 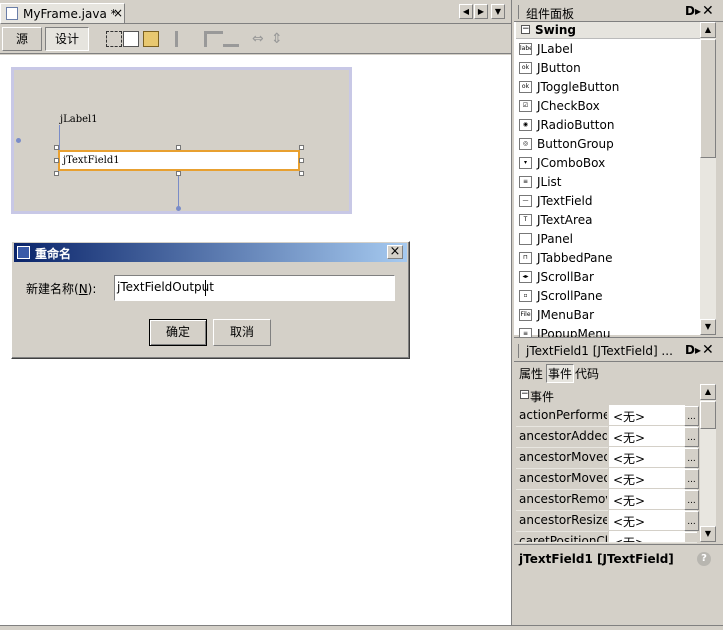 What do you see at coordinates (301, 173) in the screenshot?
I see `resize-handle-se` at bounding box center [301, 173].